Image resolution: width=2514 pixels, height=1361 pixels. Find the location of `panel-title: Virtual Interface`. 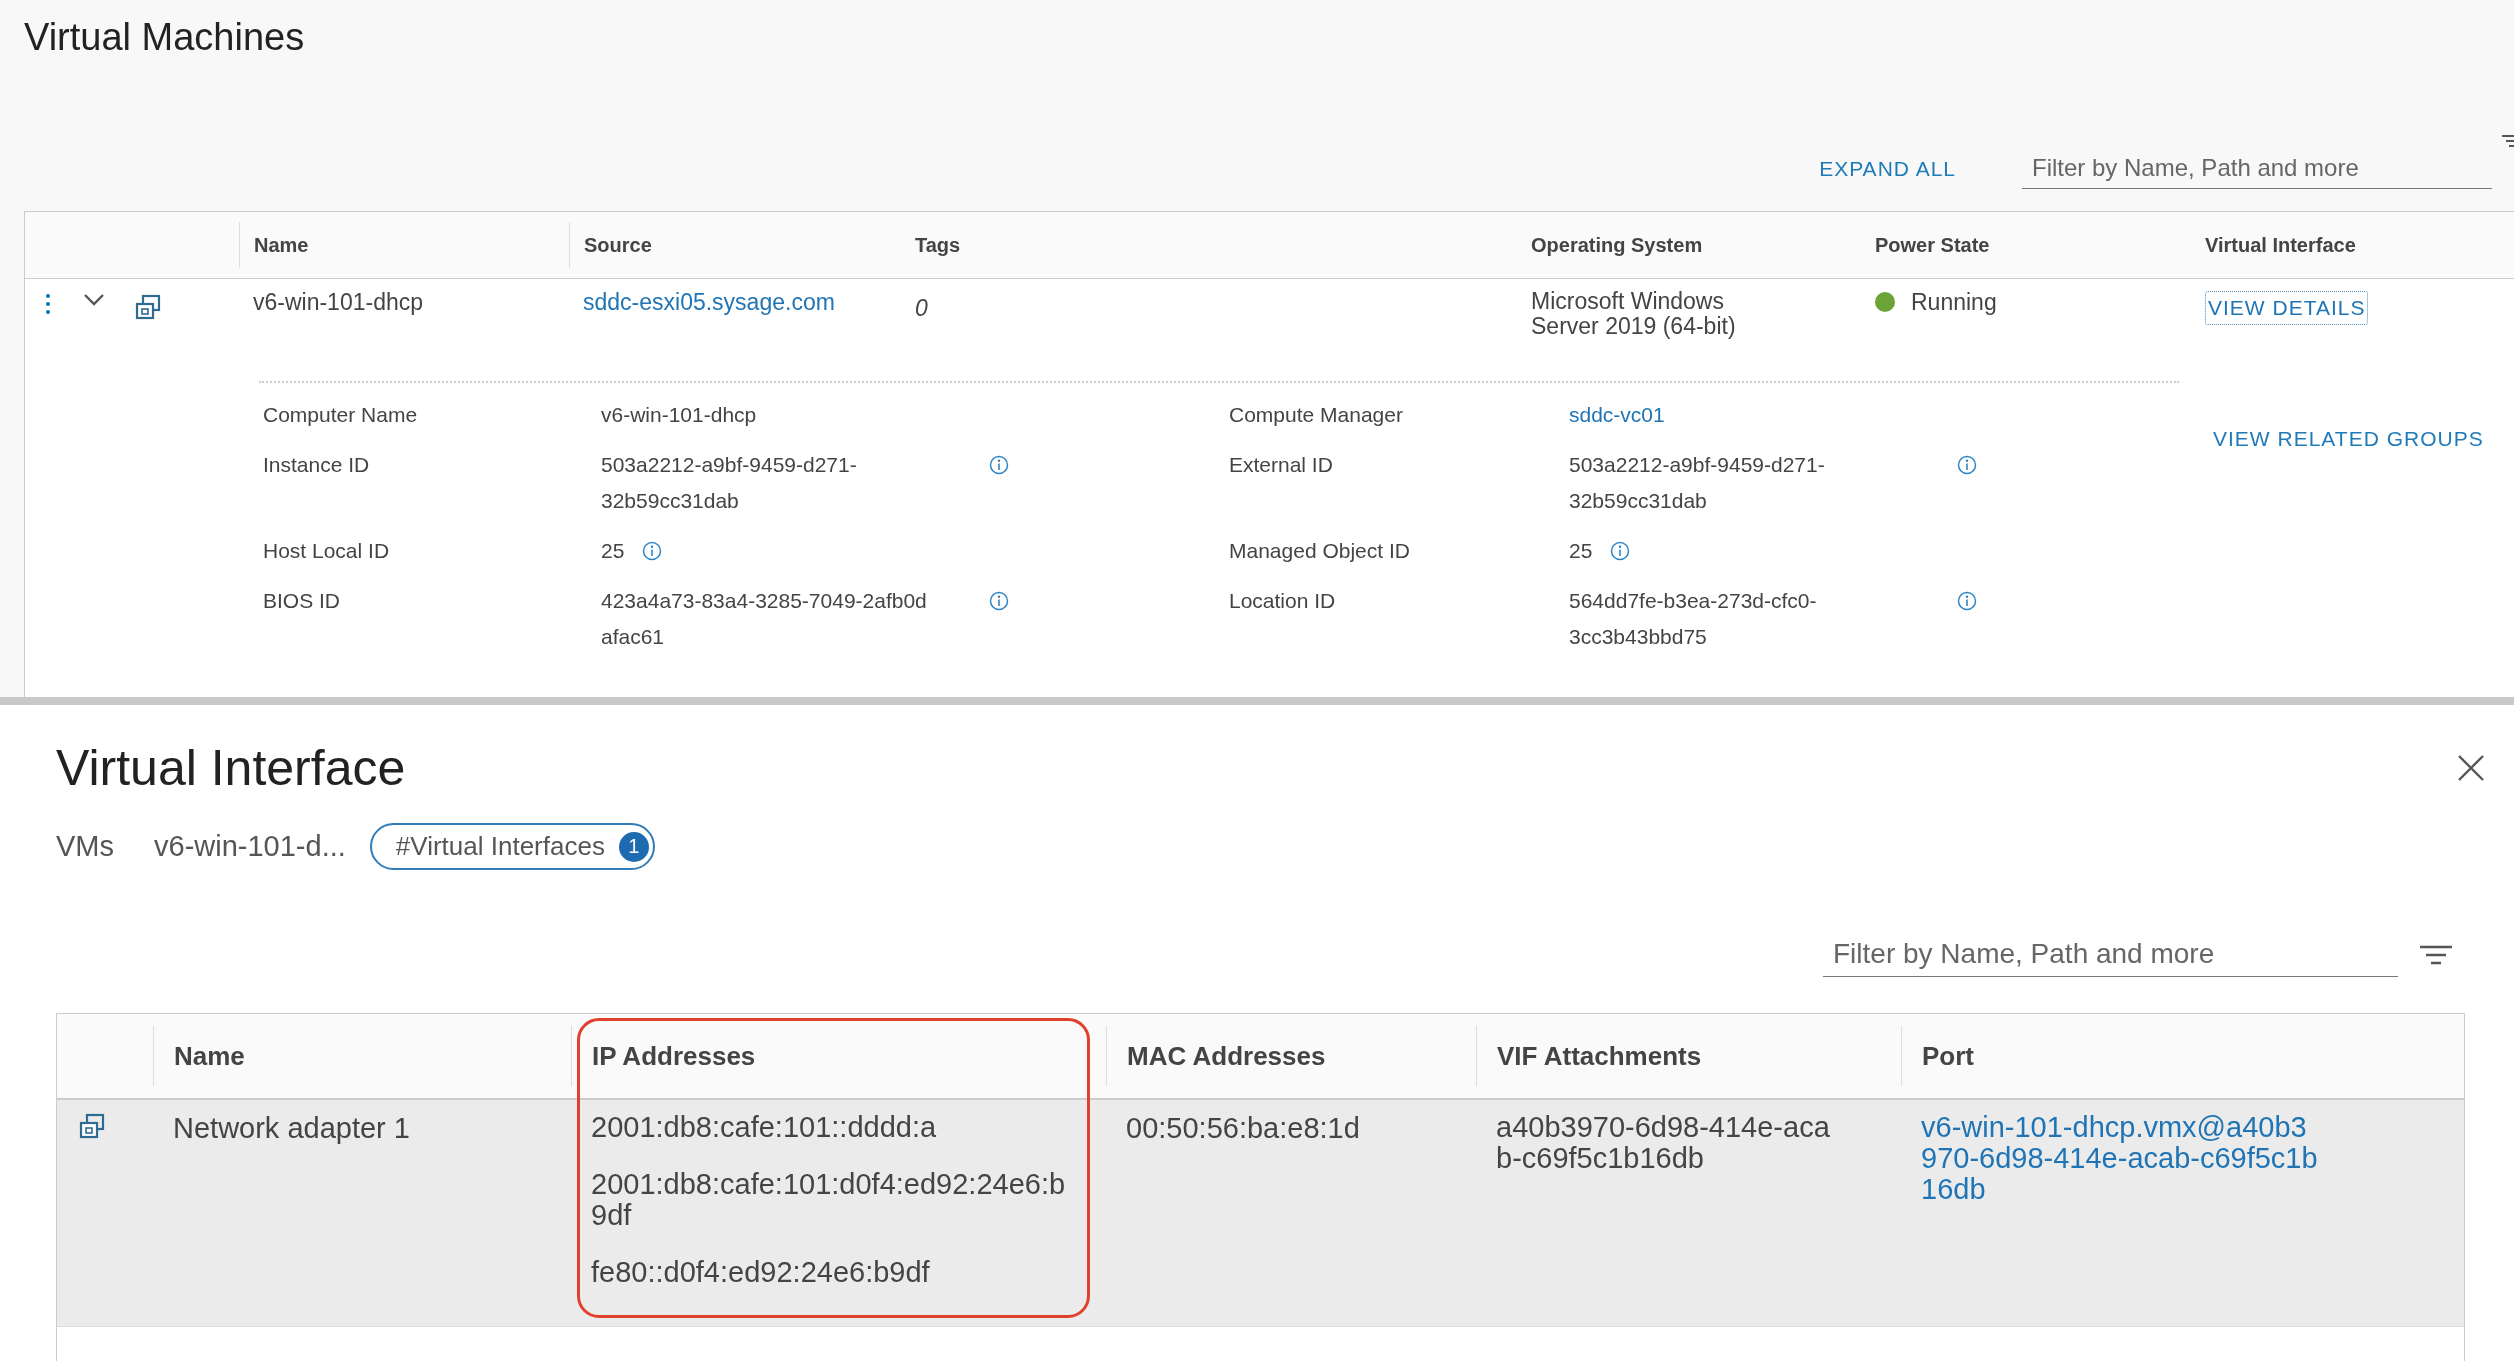

panel-title: Virtual Interface is located at coordinates (231, 768).